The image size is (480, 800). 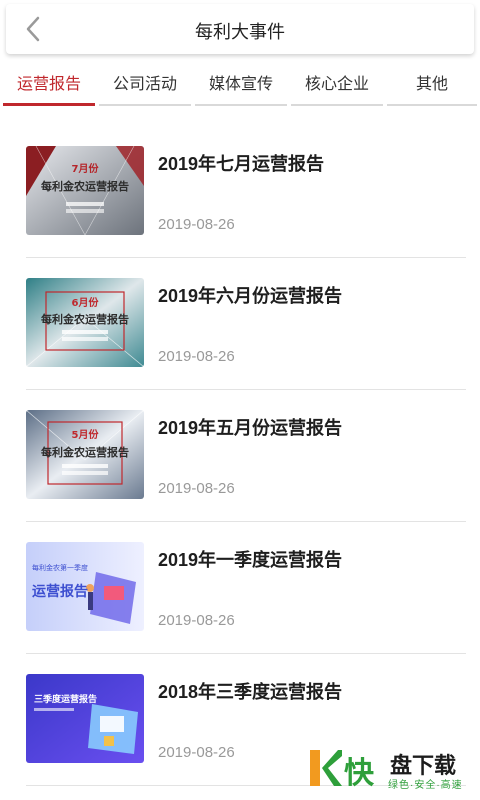 What do you see at coordinates (250, 560) in the screenshot?
I see `item-title: 2019年一季度运营报告` at bounding box center [250, 560].